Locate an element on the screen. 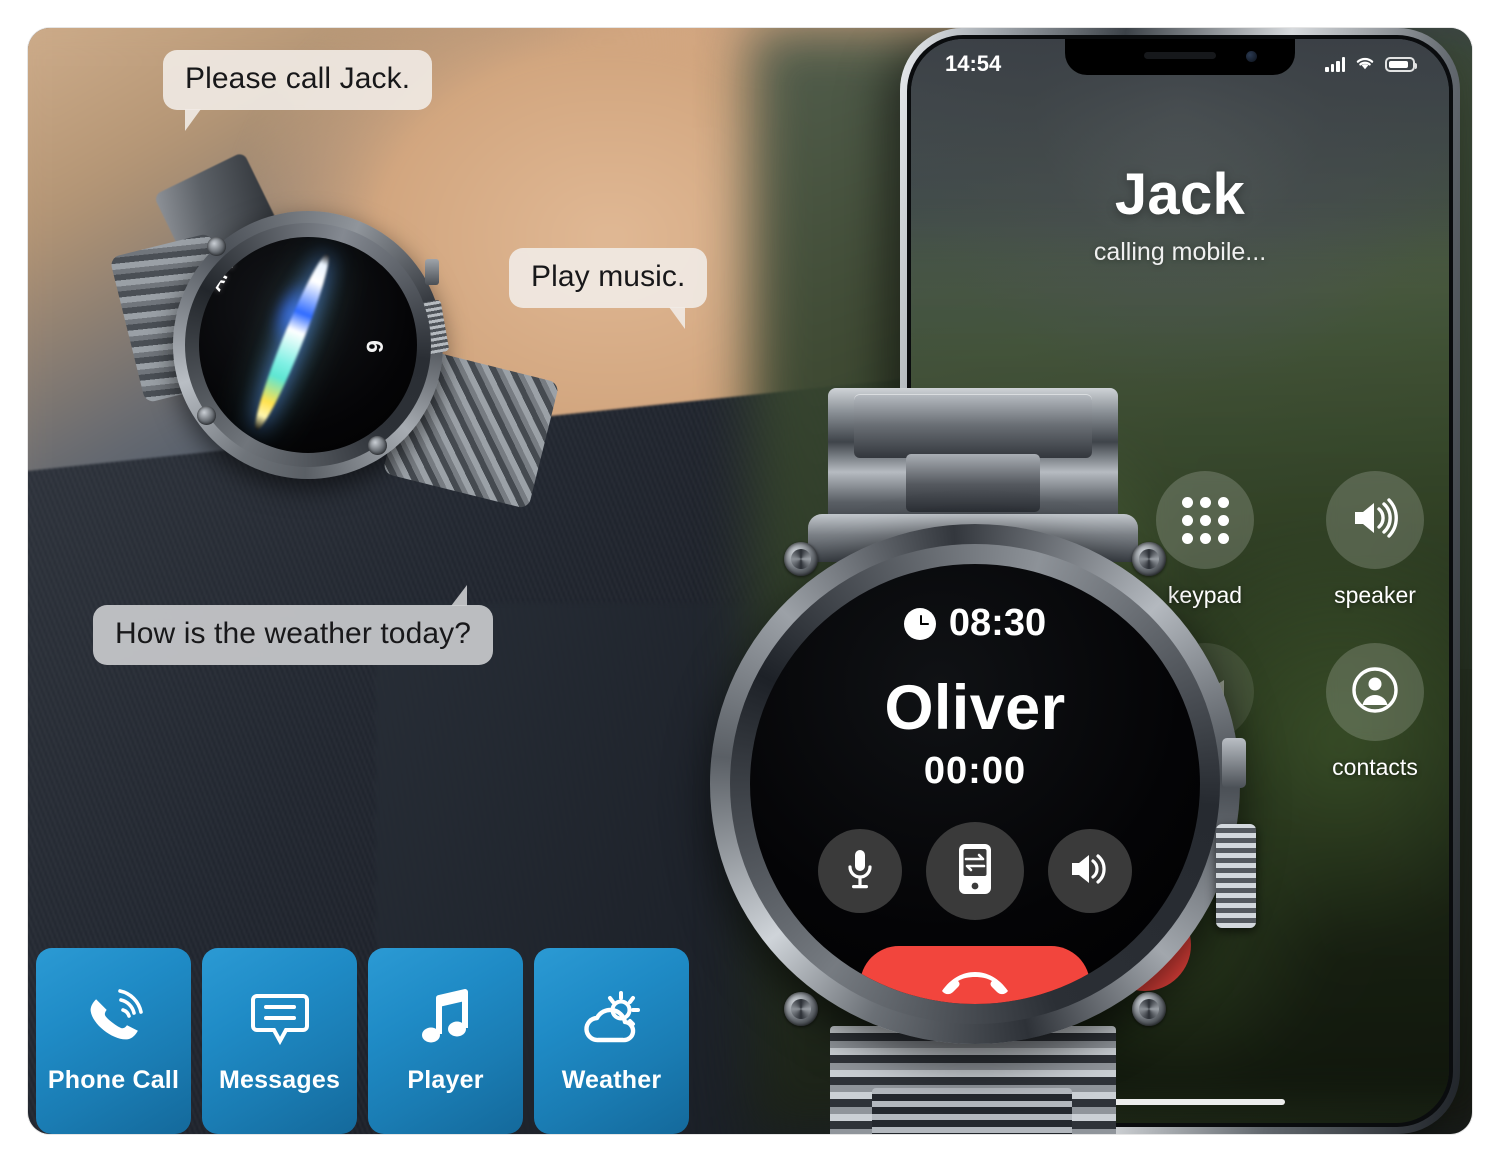  watch-screen-call: 08:30 Oliver 00:00 is located at coordinates (975, 784).